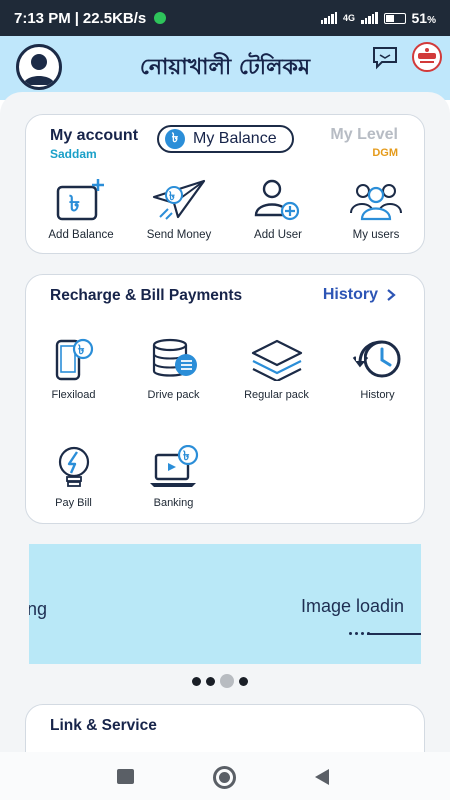  I want to click on my-users-label: My users, so click(376, 235).